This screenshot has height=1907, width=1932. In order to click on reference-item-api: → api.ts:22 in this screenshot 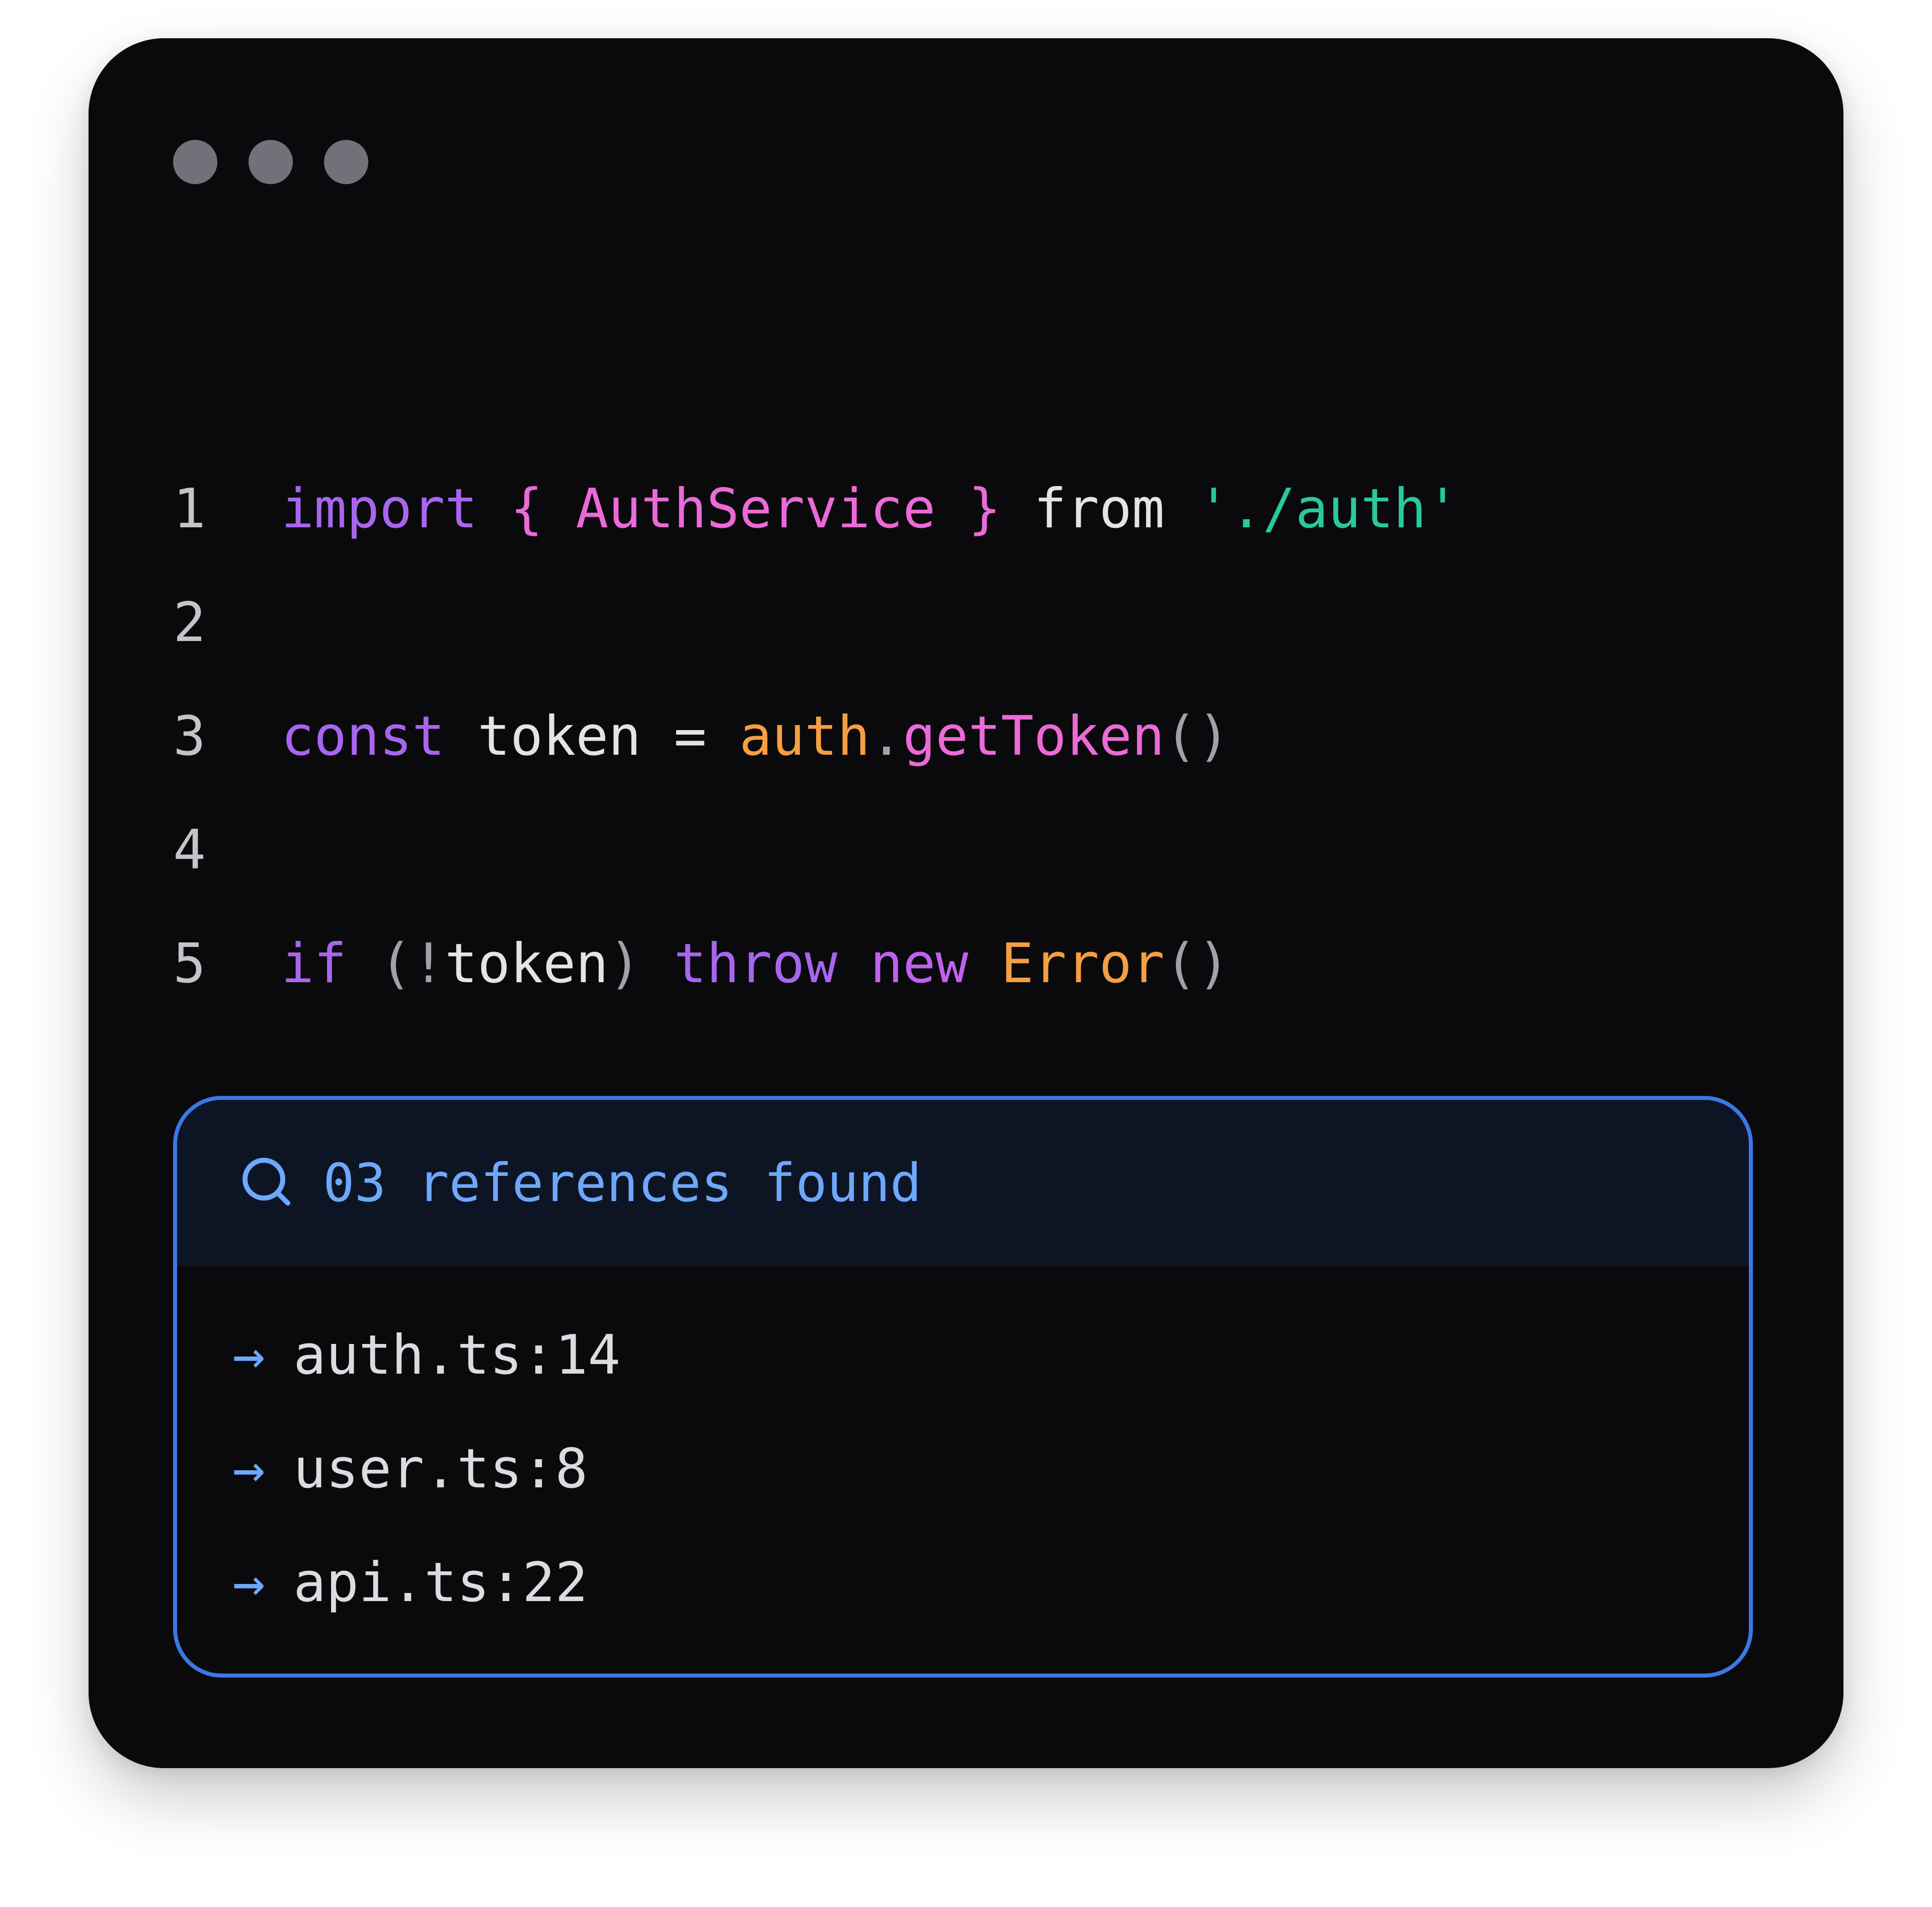, I will do `click(991, 1582)`.